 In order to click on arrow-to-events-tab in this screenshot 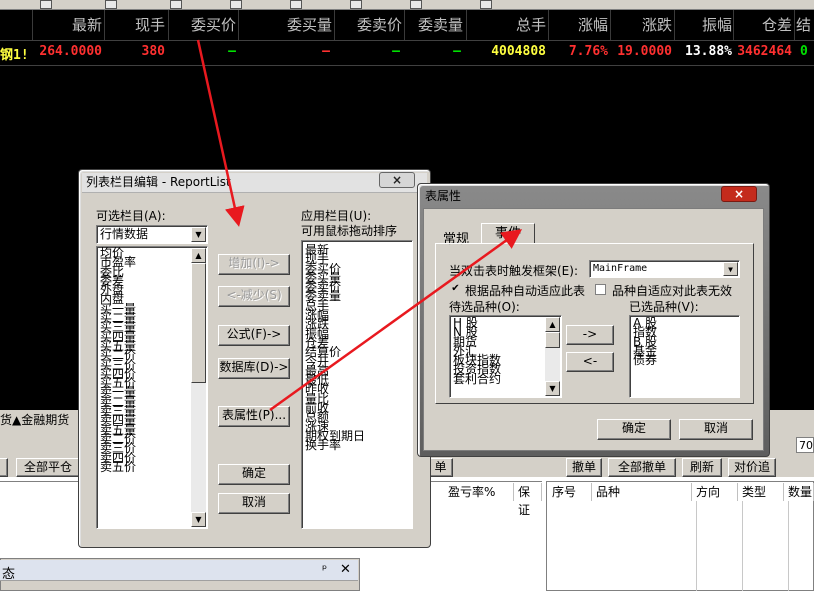, I will do `click(396, 320)`.